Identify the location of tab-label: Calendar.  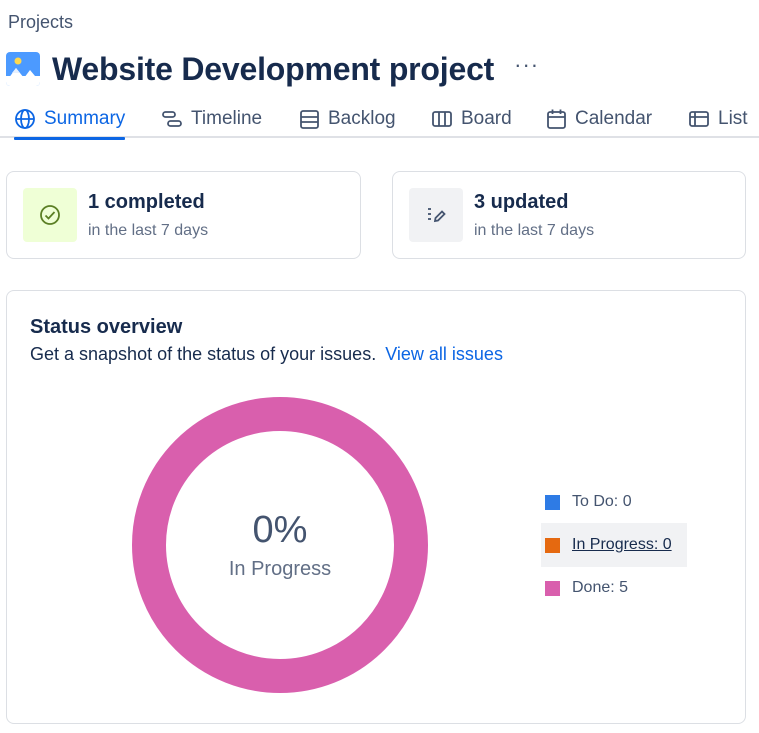
(614, 118).